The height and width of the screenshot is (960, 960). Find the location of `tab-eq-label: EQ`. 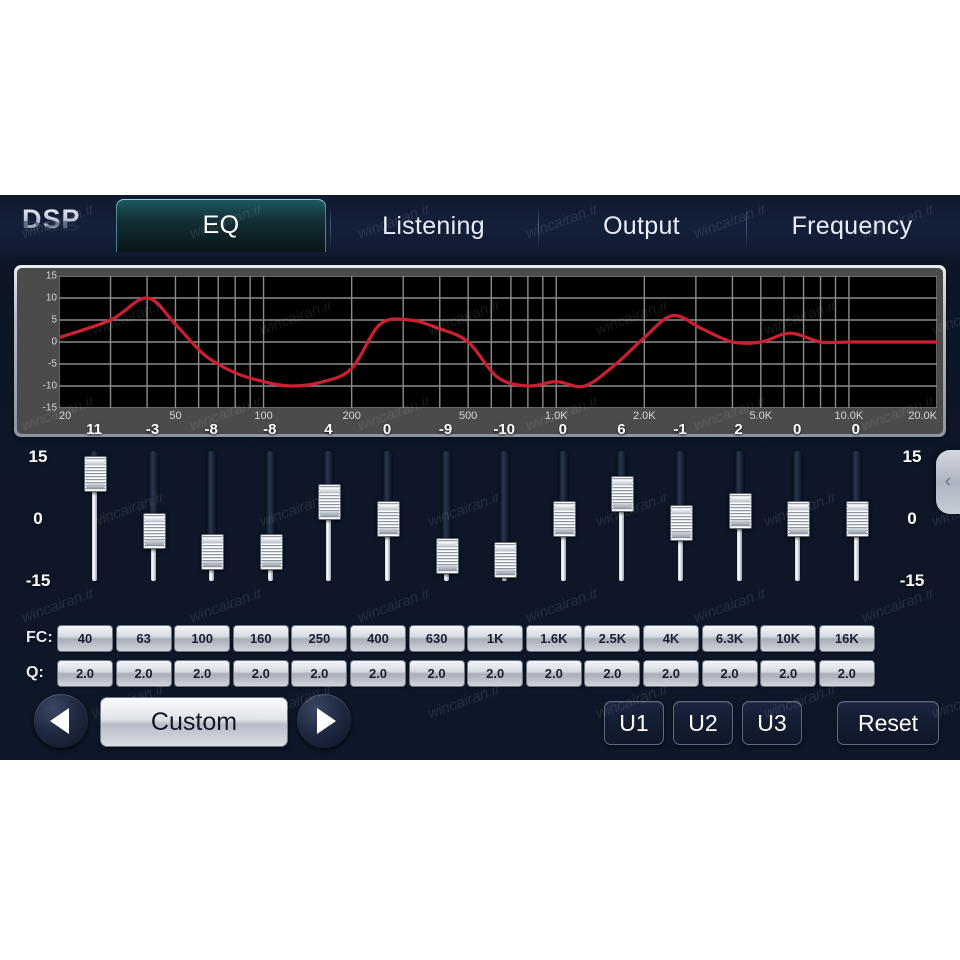

tab-eq-label: EQ is located at coordinates (221, 225).